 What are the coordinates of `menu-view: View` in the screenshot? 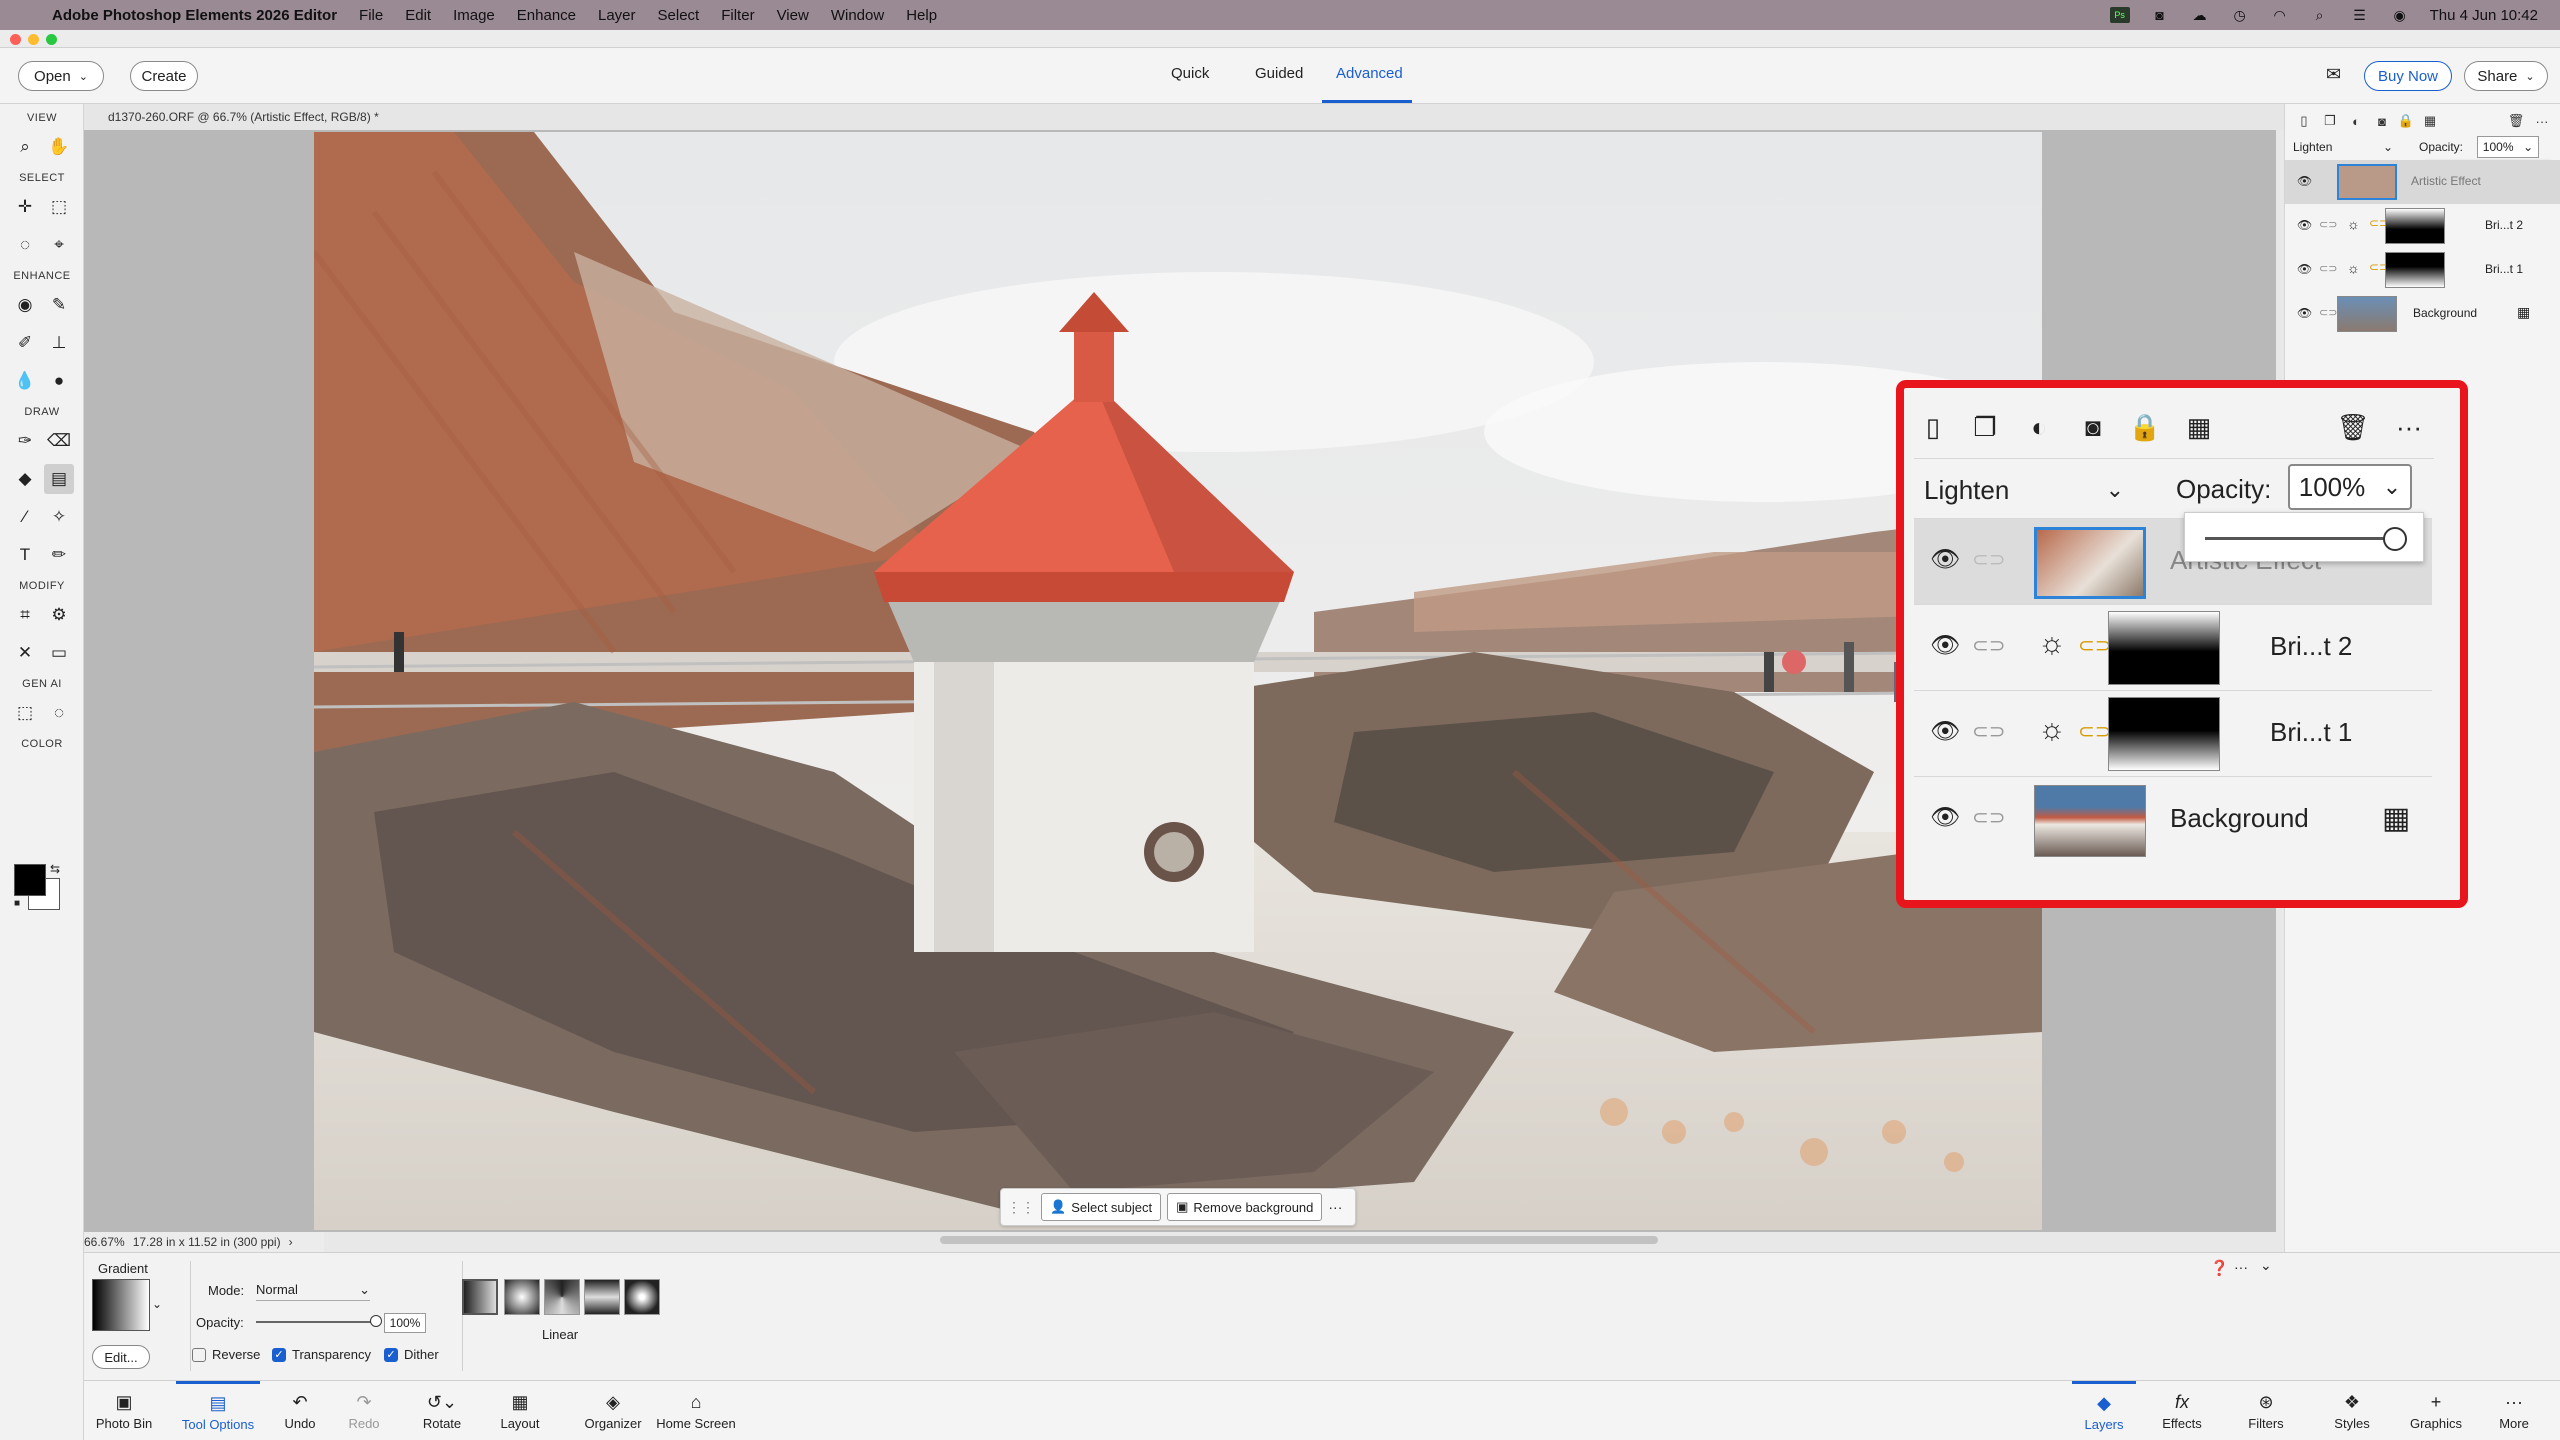 It's located at (793, 15).